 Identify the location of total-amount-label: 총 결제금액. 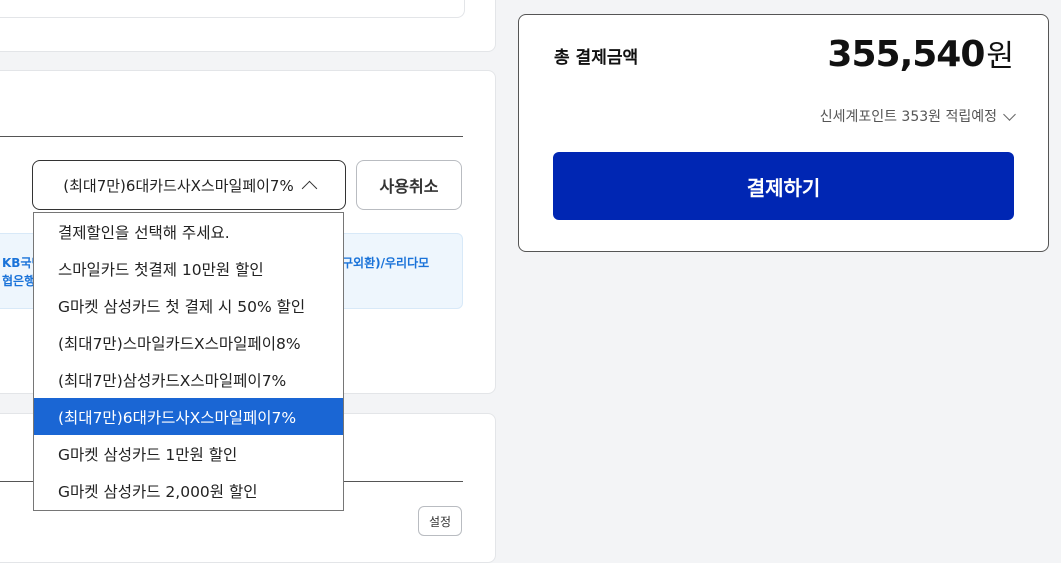
(596, 58).